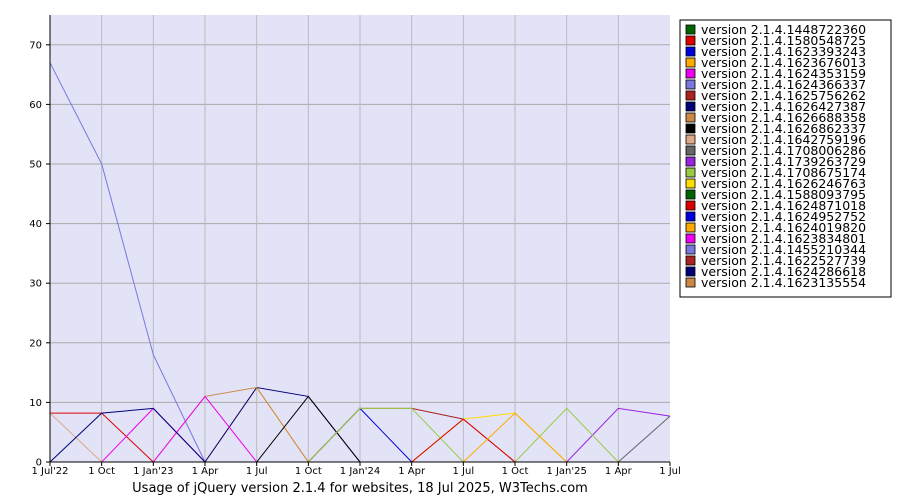  I want to click on y-tick-label: 20, so click(35, 343).